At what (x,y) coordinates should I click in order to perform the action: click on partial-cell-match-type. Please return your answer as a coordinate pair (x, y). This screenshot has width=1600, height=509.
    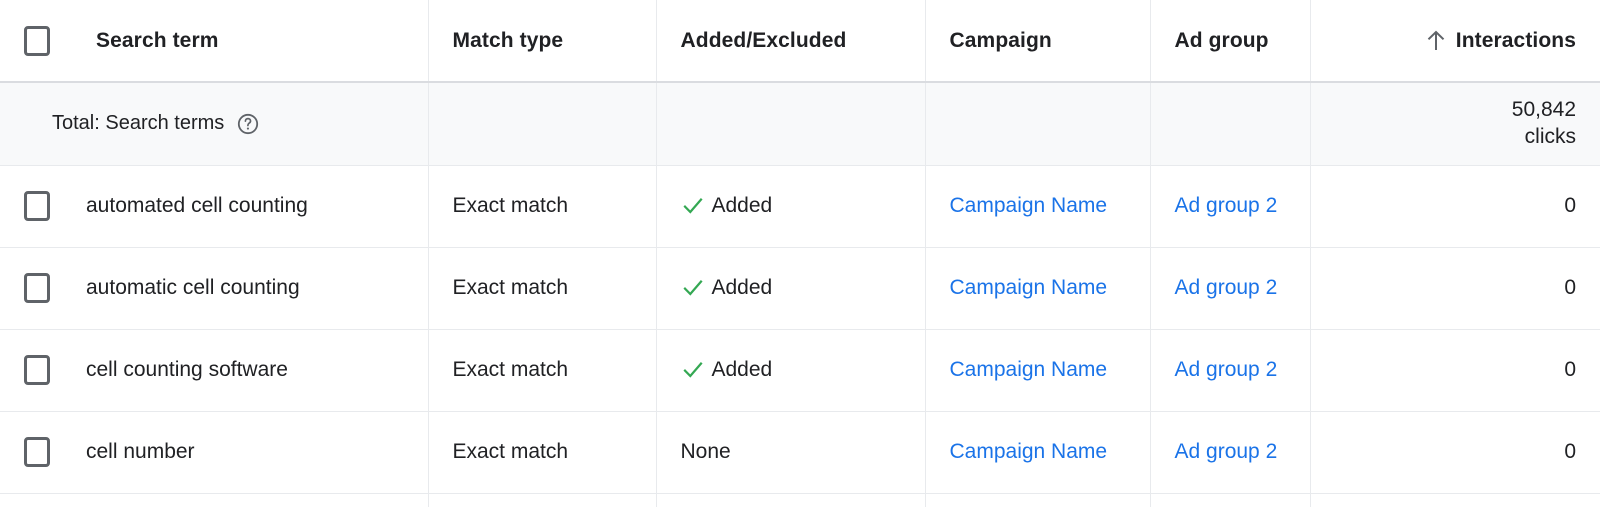
    Looking at the image, I should click on (542, 500).